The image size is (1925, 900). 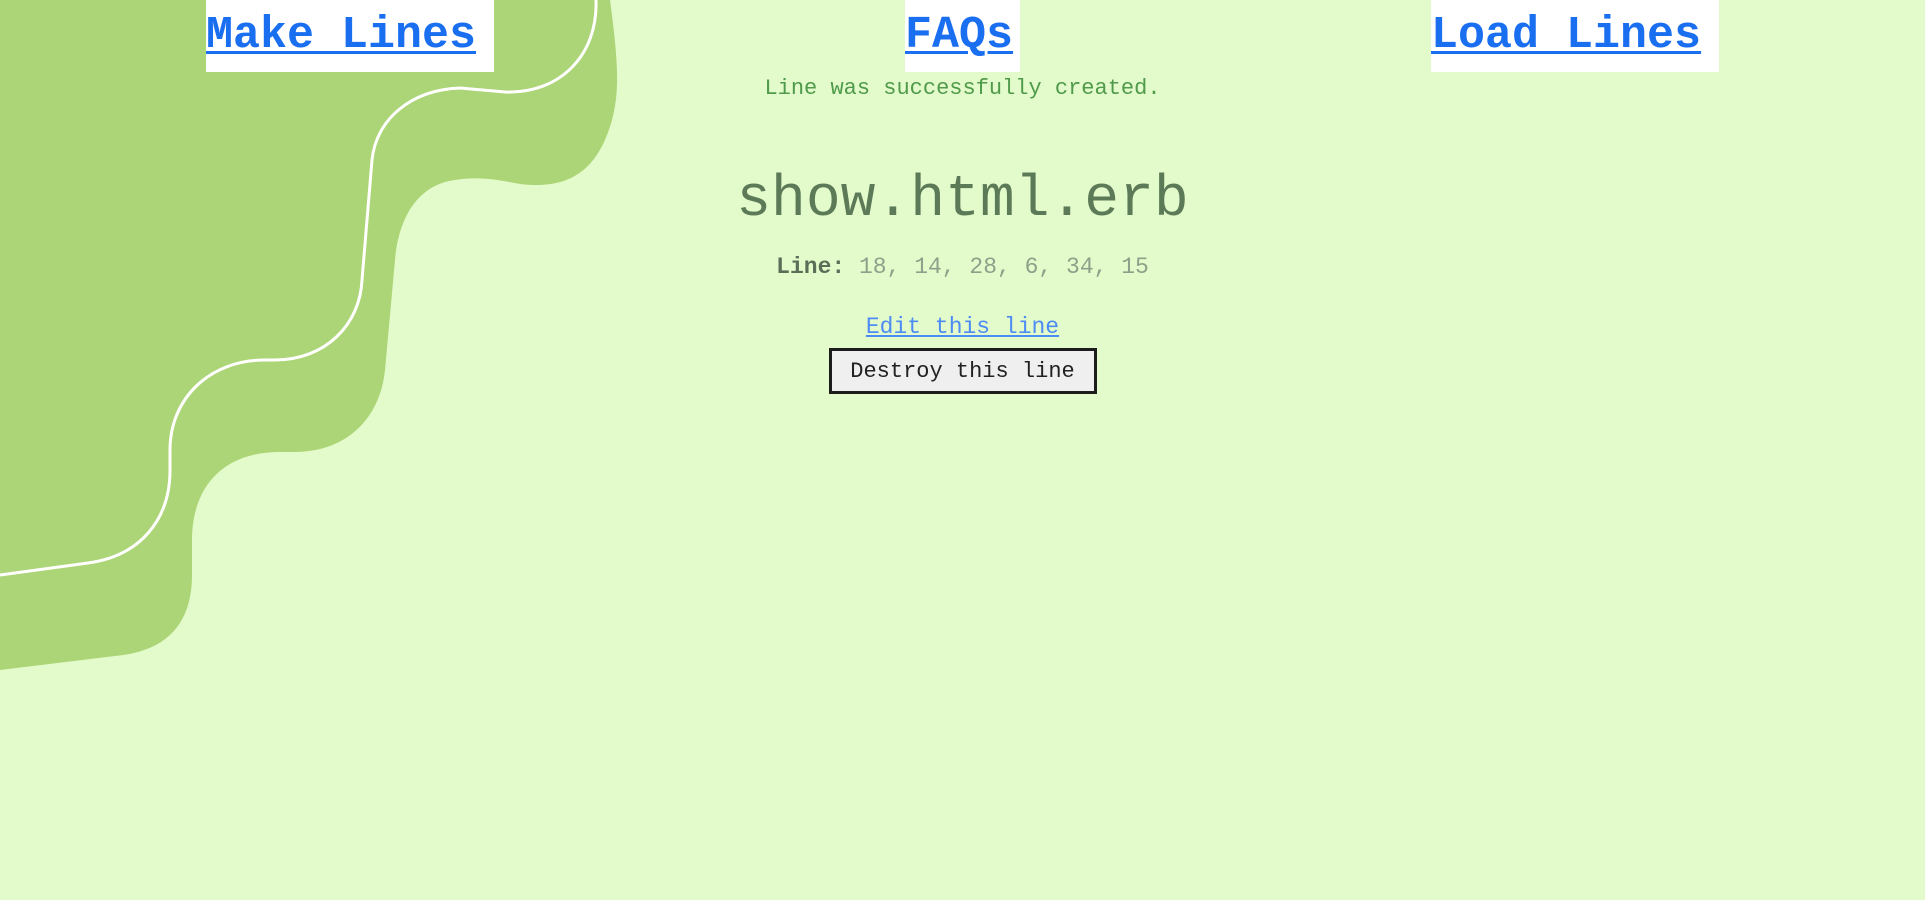 I want to click on line-values: 18, 14, 28, 6, 34, 15, so click(x=1003, y=267).